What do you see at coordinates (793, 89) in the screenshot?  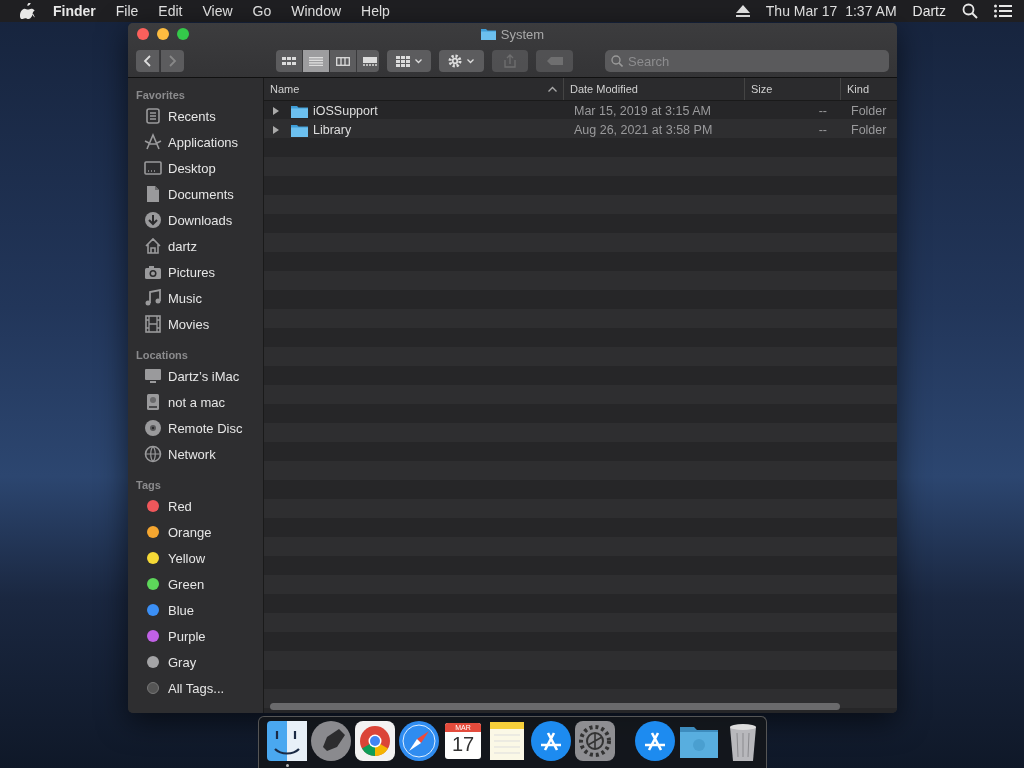 I see `column-header: Size` at bounding box center [793, 89].